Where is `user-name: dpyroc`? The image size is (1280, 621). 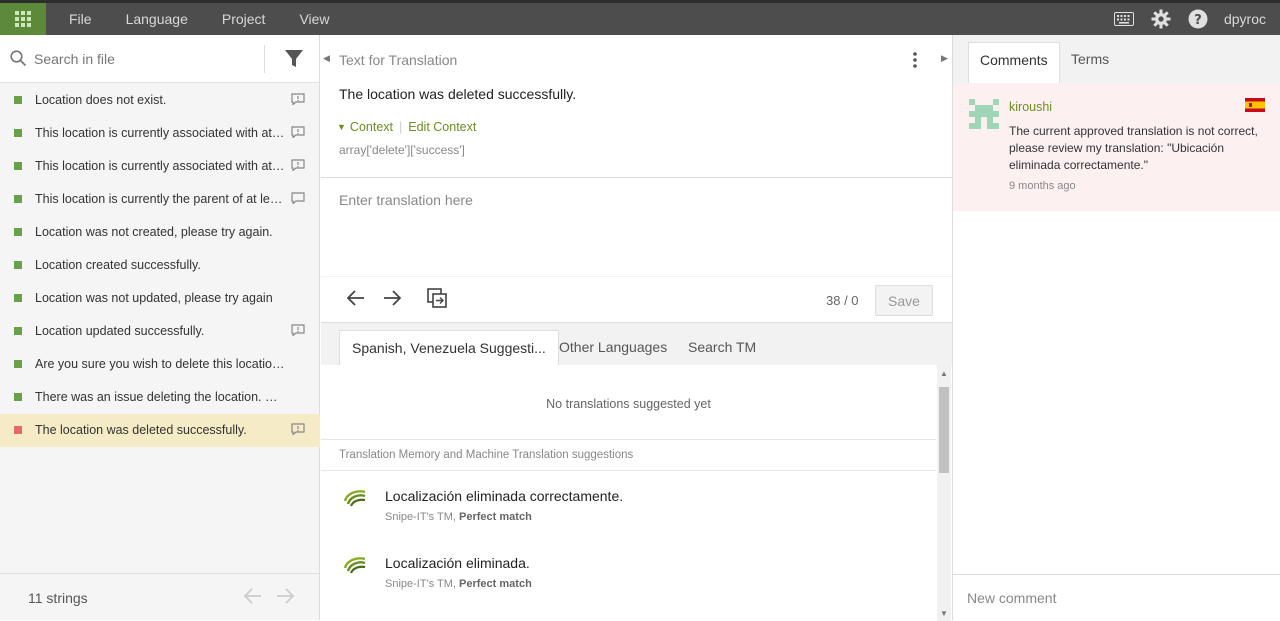 user-name: dpyroc is located at coordinates (1245, 19).